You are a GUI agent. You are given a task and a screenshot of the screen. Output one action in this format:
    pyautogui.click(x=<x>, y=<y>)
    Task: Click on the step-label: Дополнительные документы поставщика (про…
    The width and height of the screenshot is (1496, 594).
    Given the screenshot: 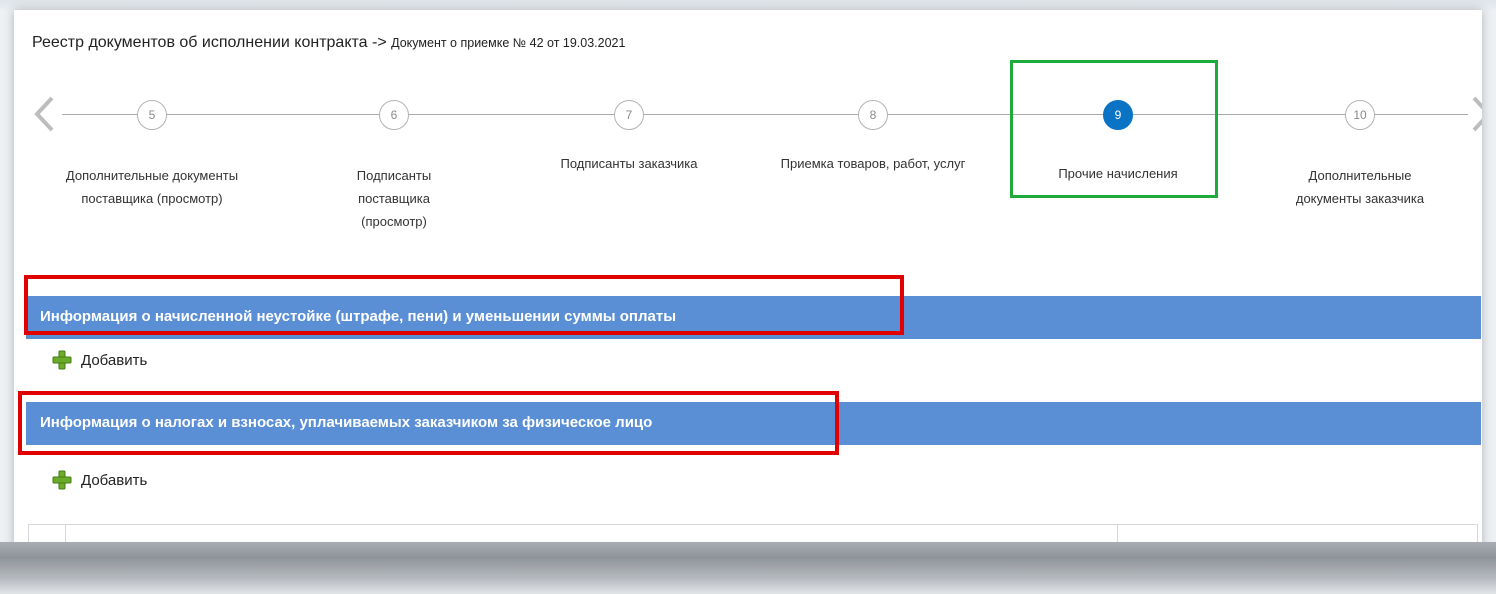 What is the action you would take?
    pyautogui.click(x=152, y=187)
    